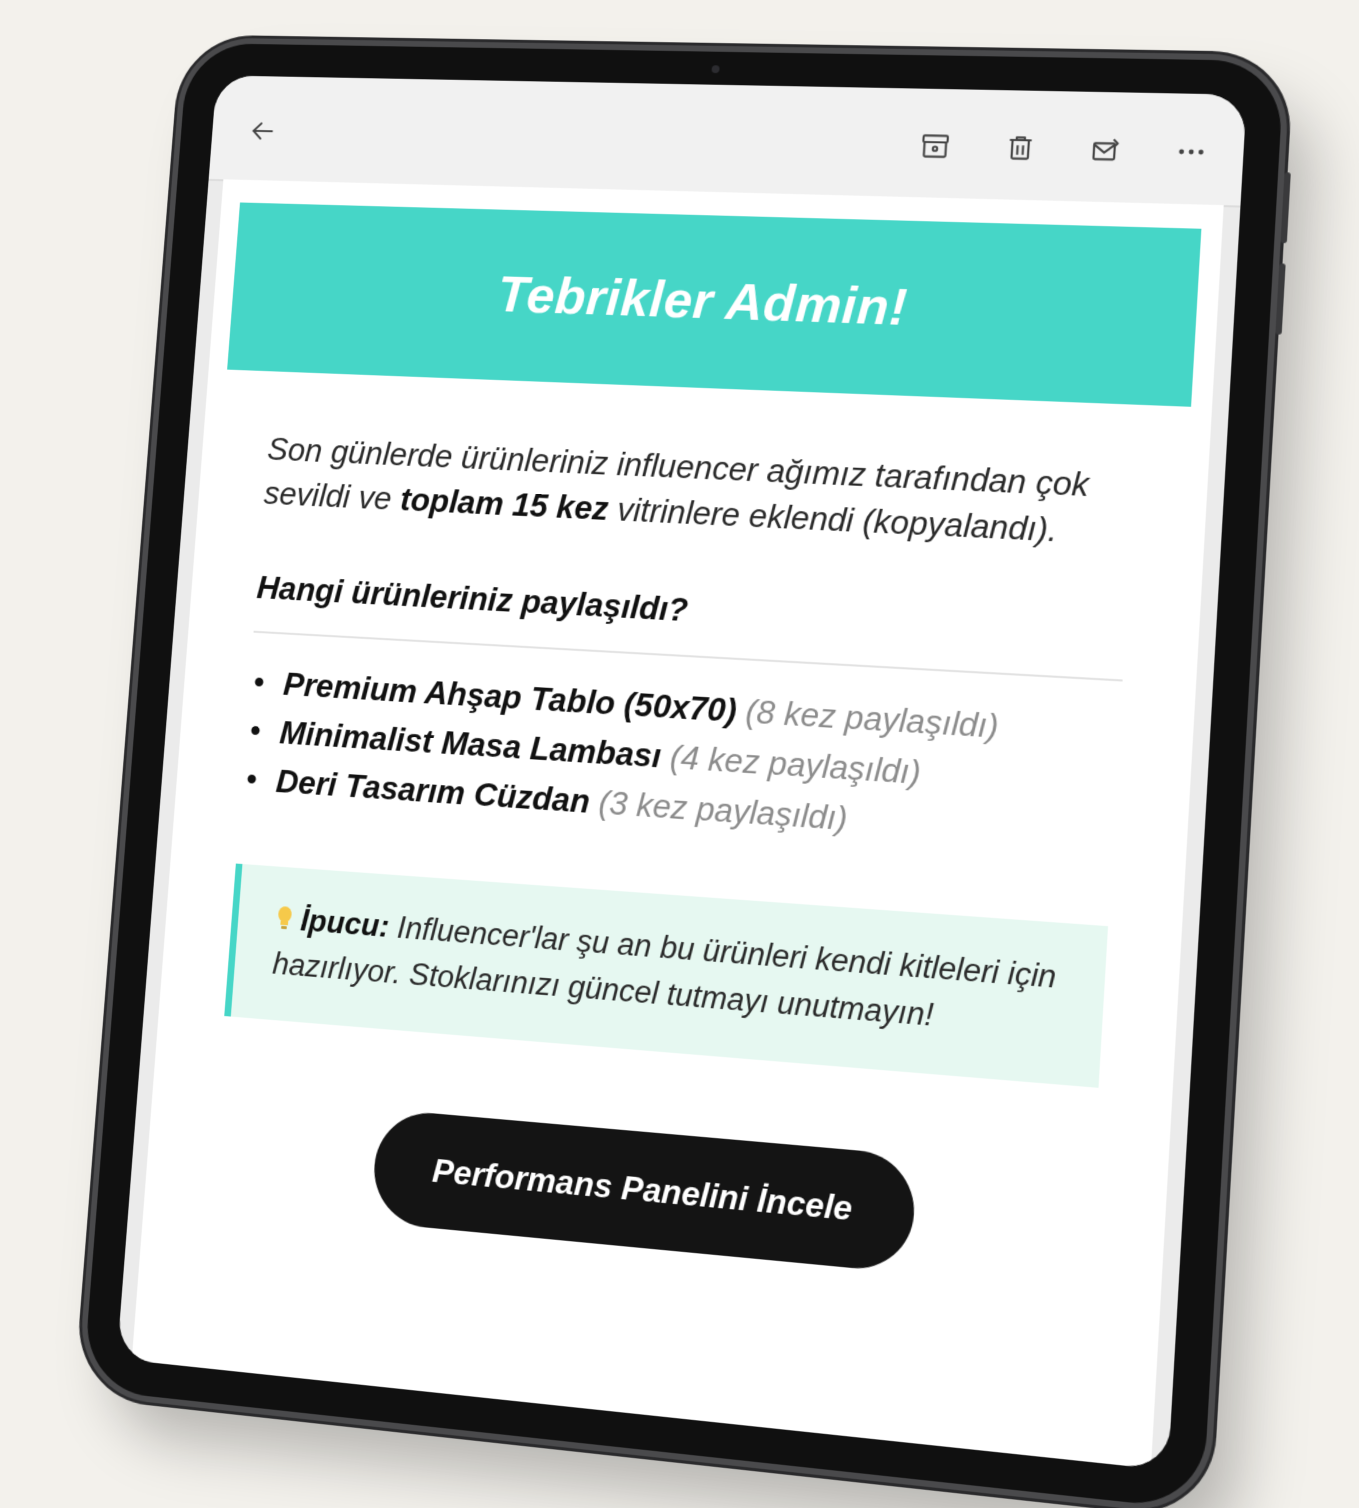 This screenshot has height=1508, width=1359. I want to click on tip-label: İpucu:, so click(345, 923).